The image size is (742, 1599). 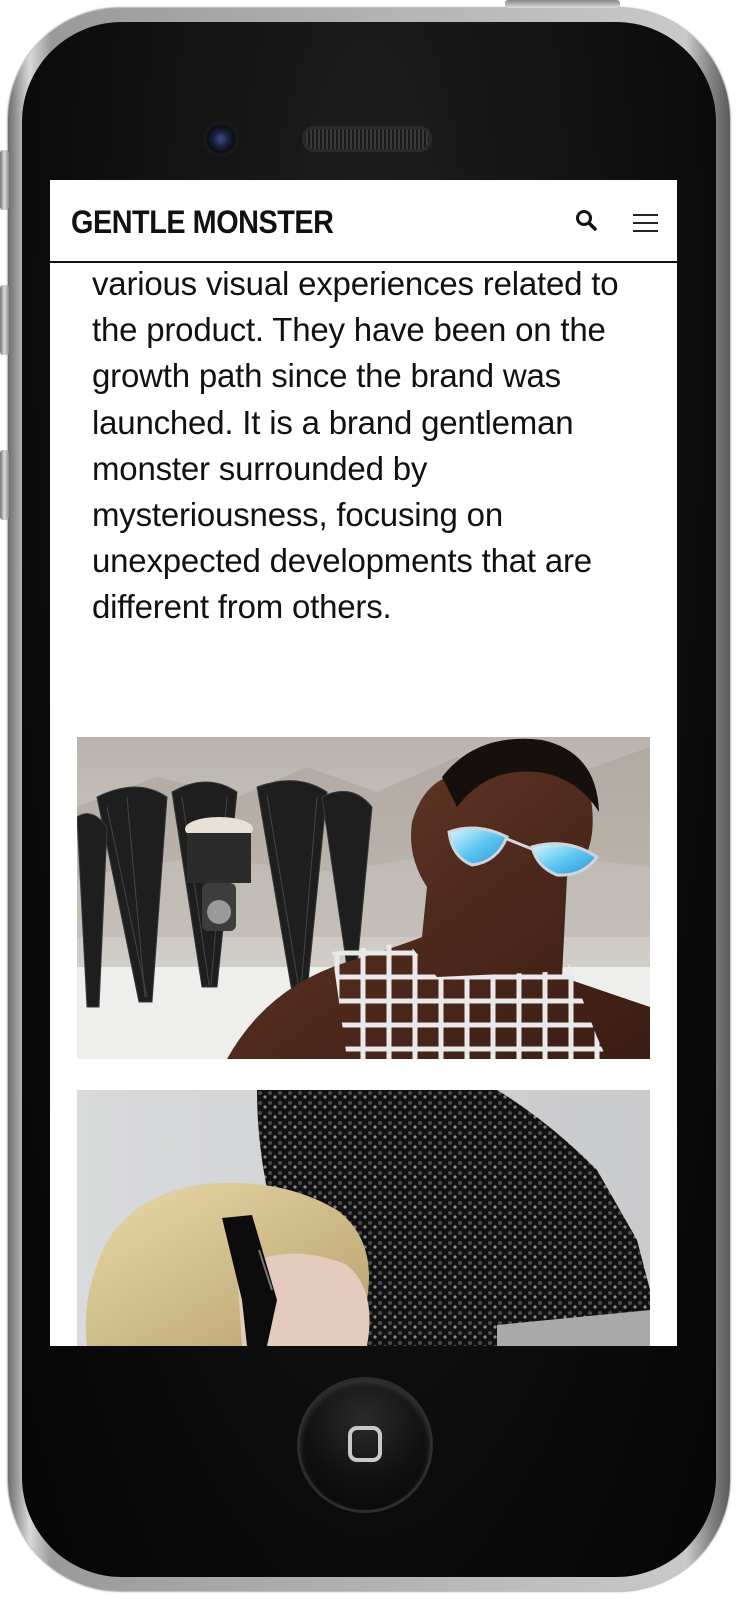 What do you see at coordinates (363, 1218) in the screenshot?
I see `campaign-image-model-lying-down` at bounding box center [363, 1218].